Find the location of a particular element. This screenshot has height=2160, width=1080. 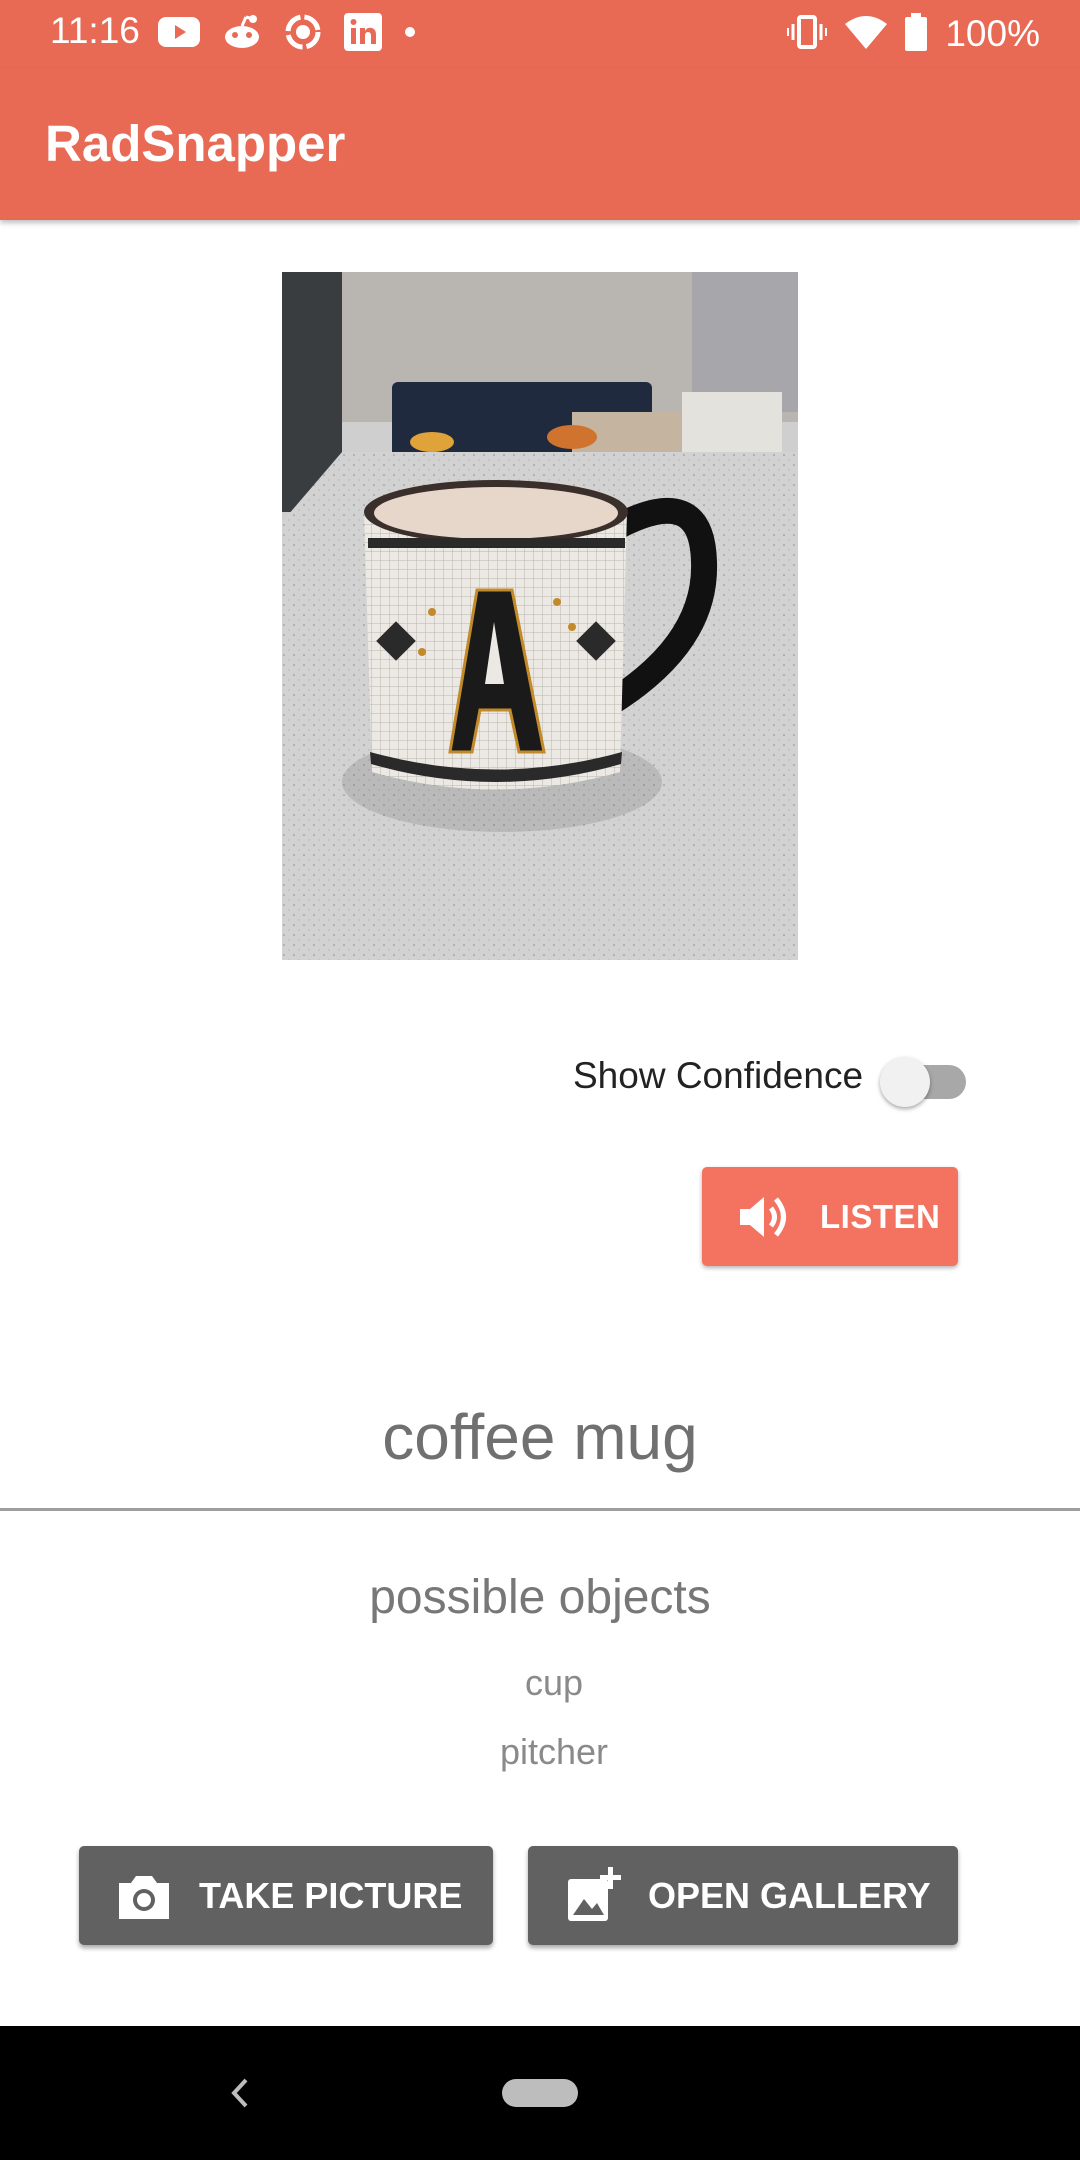

listen-label: LISTEN is located at coordinates (880, 1216).